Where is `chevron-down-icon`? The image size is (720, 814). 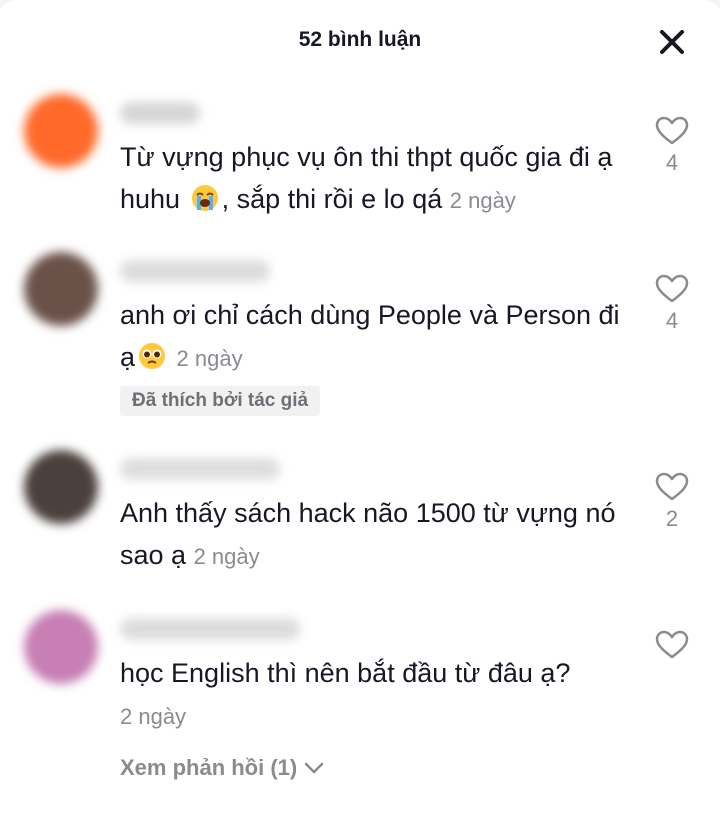
chevron-down-icon is located at coordinates (314, 768).